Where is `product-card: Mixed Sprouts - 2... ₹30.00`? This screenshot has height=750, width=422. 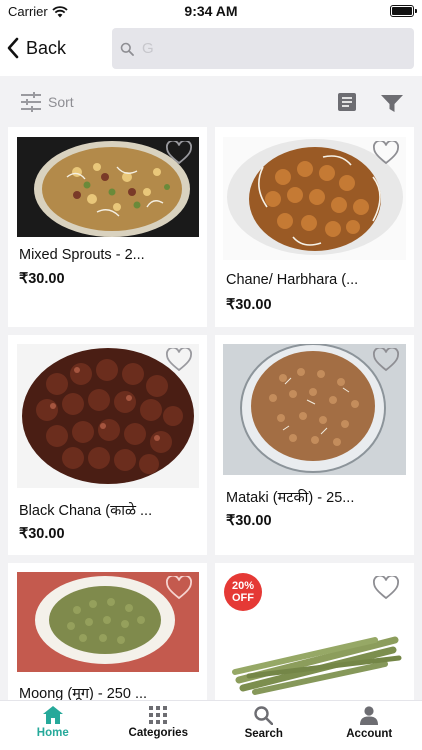 product-card: Mixed Sprouts - 2... ₹30.00 is located at coordinates (107, 227).